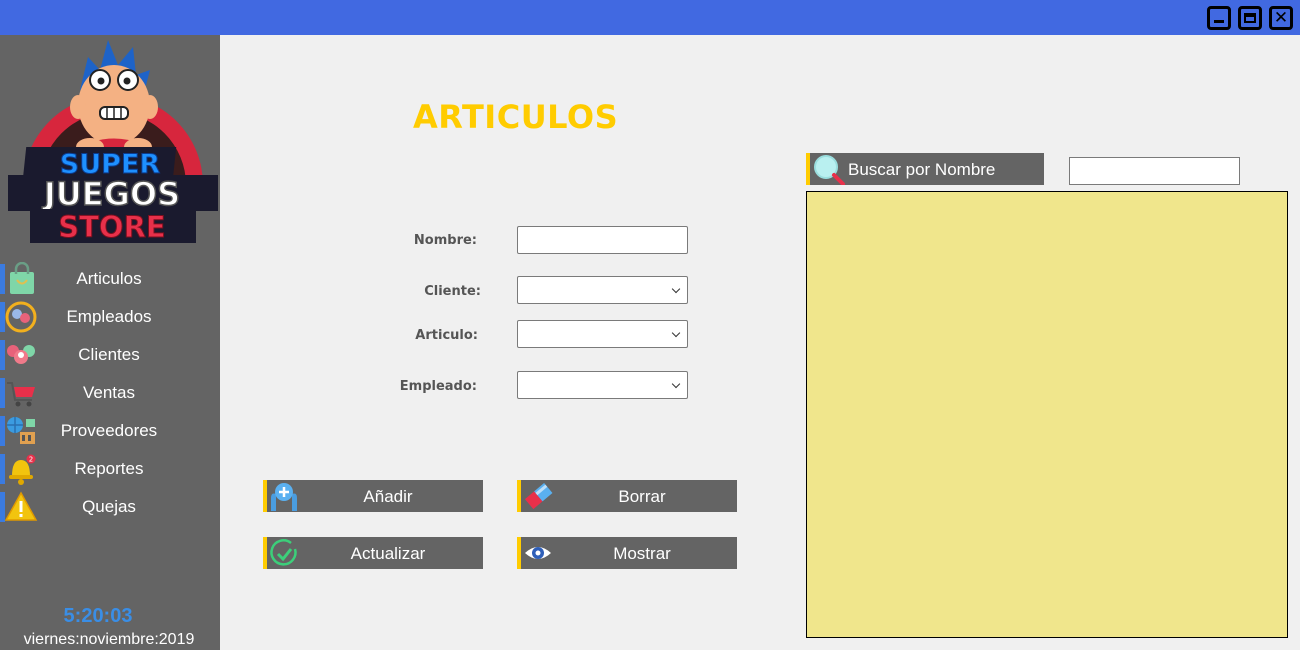 The image size is (1300, 650). I want to click on store-logo: SUPER JUEGOS STORE, so click(113, 143).